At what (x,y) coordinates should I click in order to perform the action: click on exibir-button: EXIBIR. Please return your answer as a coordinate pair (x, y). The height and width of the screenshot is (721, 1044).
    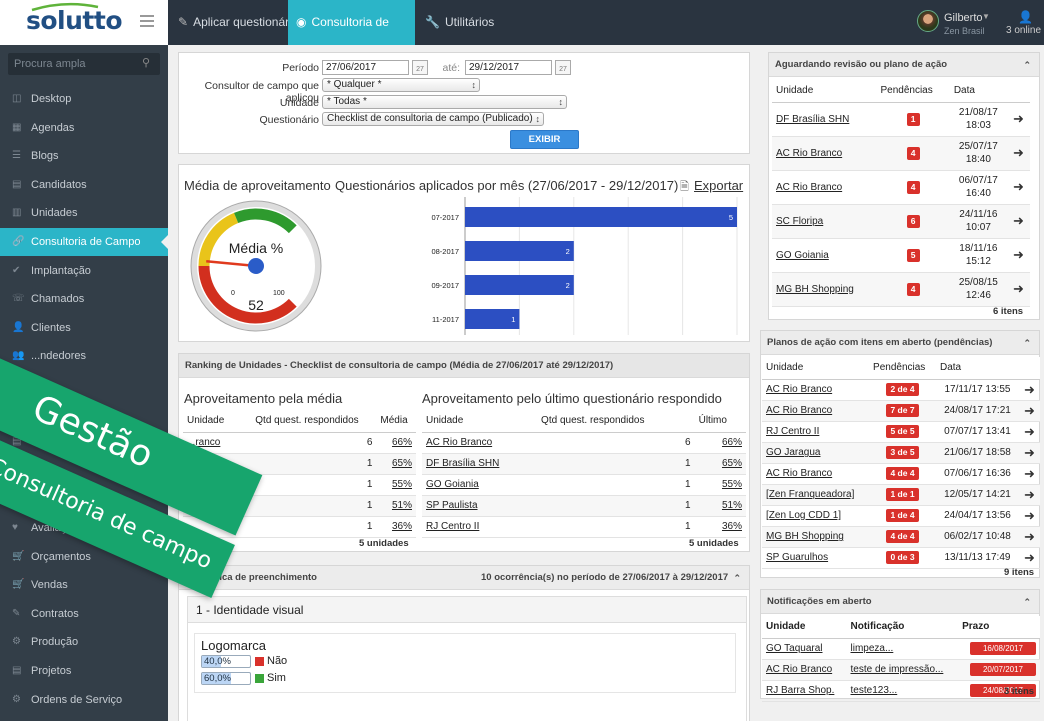
    Looking at the image, I should click on (544, 139).